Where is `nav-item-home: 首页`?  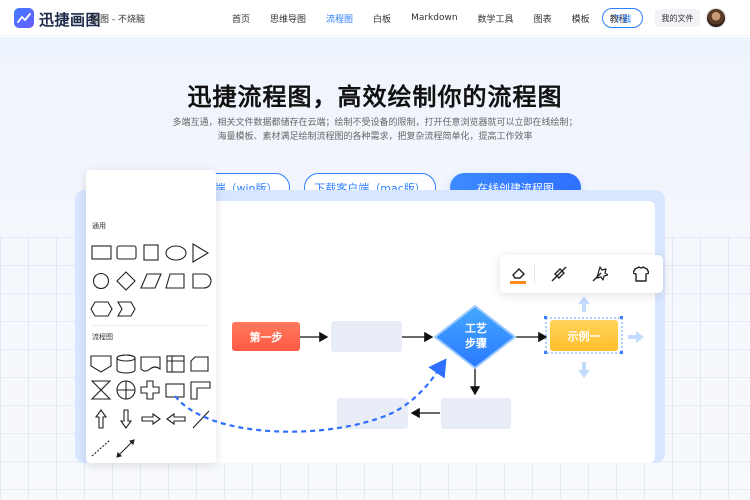 nav-item-home: 首页 is located at coordinates (241, 18).